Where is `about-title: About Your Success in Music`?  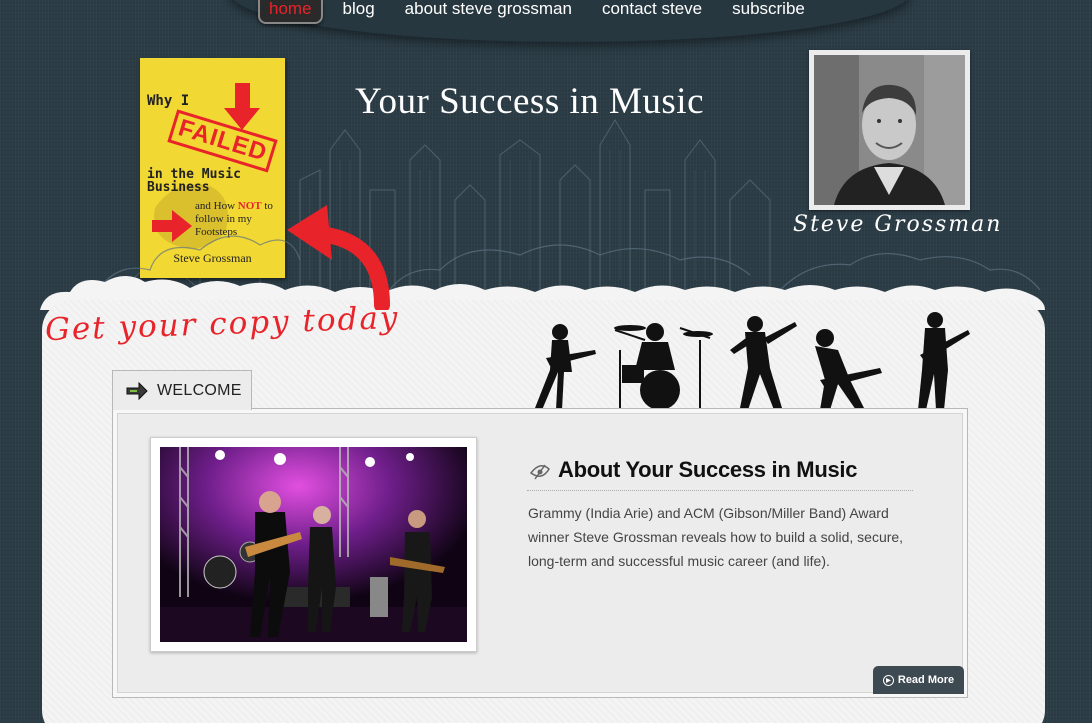 about-title: About Your Success in Music is located at coordinates (708, 469).